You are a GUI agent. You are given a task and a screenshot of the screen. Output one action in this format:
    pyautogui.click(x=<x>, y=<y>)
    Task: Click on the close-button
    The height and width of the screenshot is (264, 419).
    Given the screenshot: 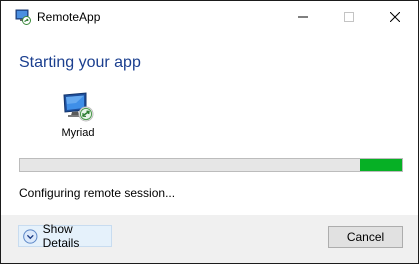 What is the action you would take?
    pyautogui.click(x=395, y=16)
    